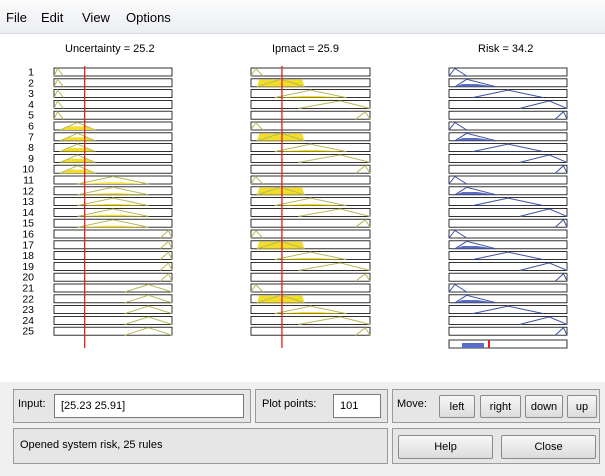 The width and height of the screenshot is (605, 476). Describe the element at coordinates (445, 447) in the screenshot. I see `help-button: Help` at that location.